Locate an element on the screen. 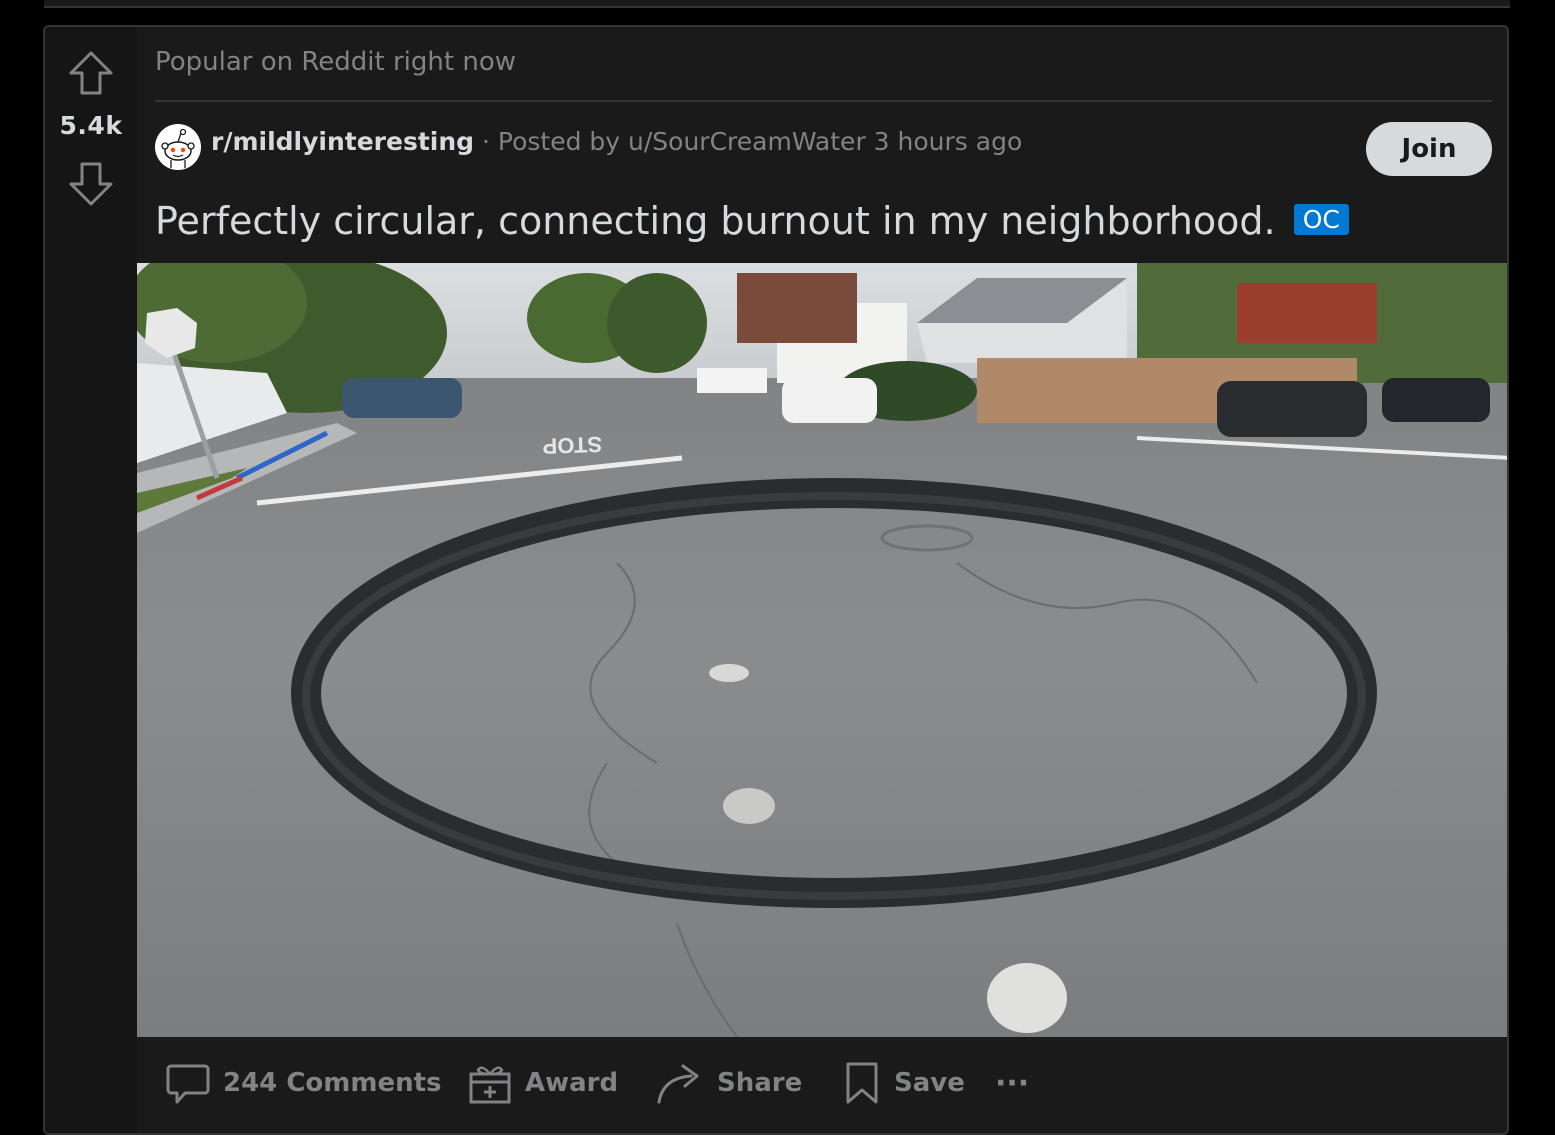 This screenshot has width=1555, height=1135. divider is located at coordinates (823, 101).